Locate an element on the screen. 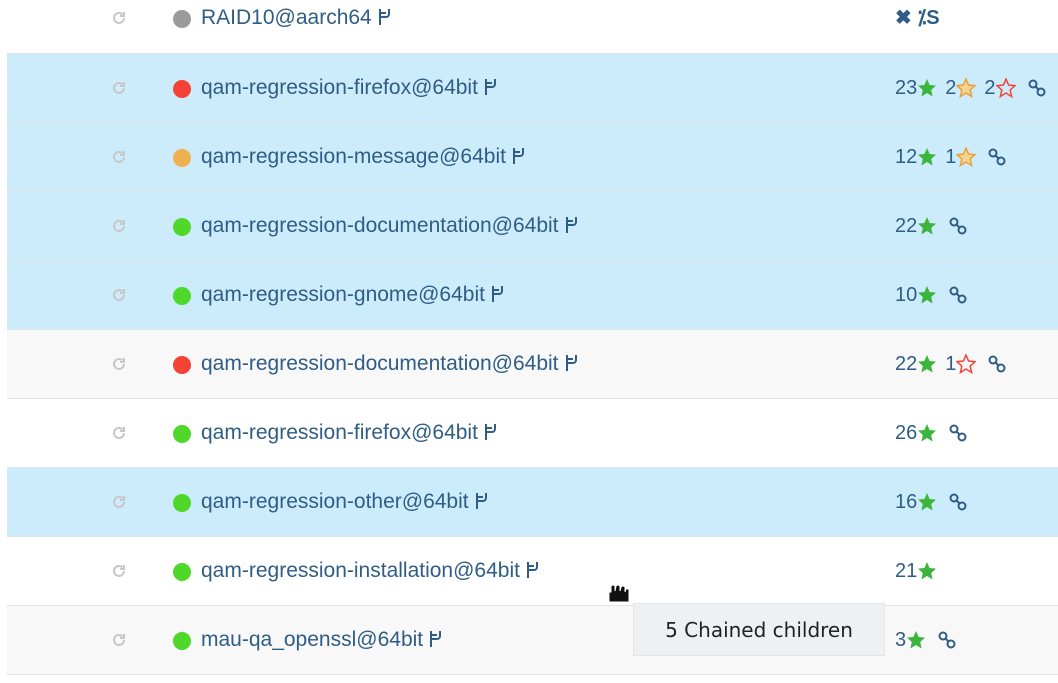 The width and height of the screenshot is (1058, 683). job-name: mau-qa_openssl@64bit is located at coordinates (312, 639).